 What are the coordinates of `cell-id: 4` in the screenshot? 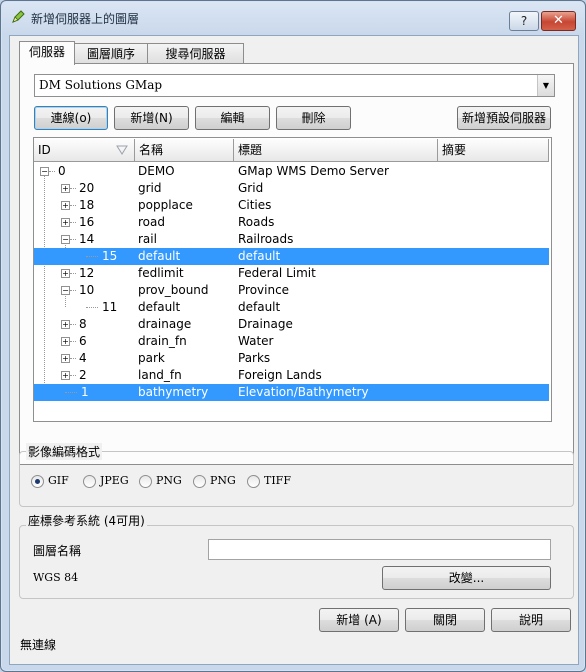 It's located at (83, 358).